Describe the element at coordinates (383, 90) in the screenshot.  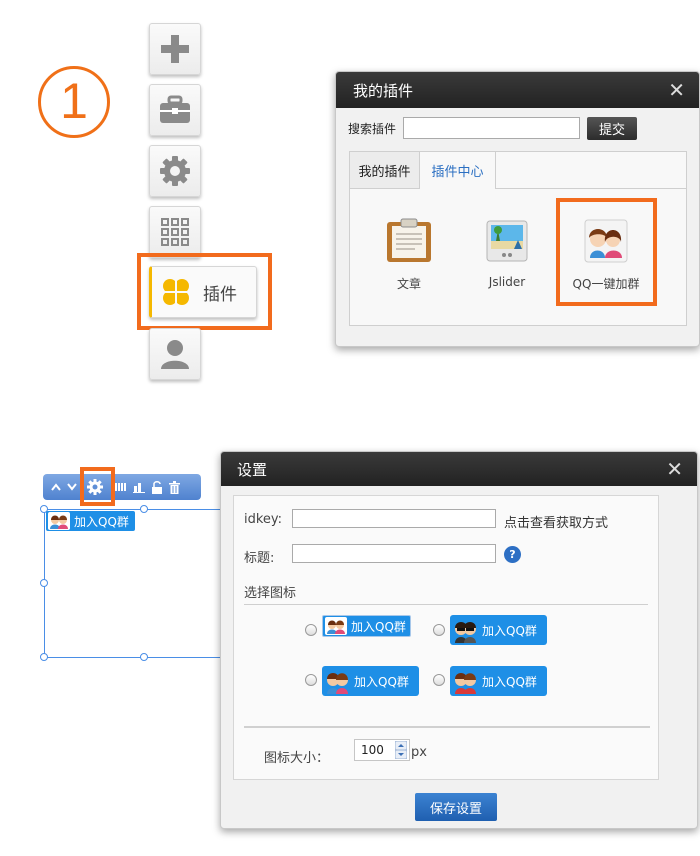
I see `plugin-dialog-title: 我的插件` at that location.